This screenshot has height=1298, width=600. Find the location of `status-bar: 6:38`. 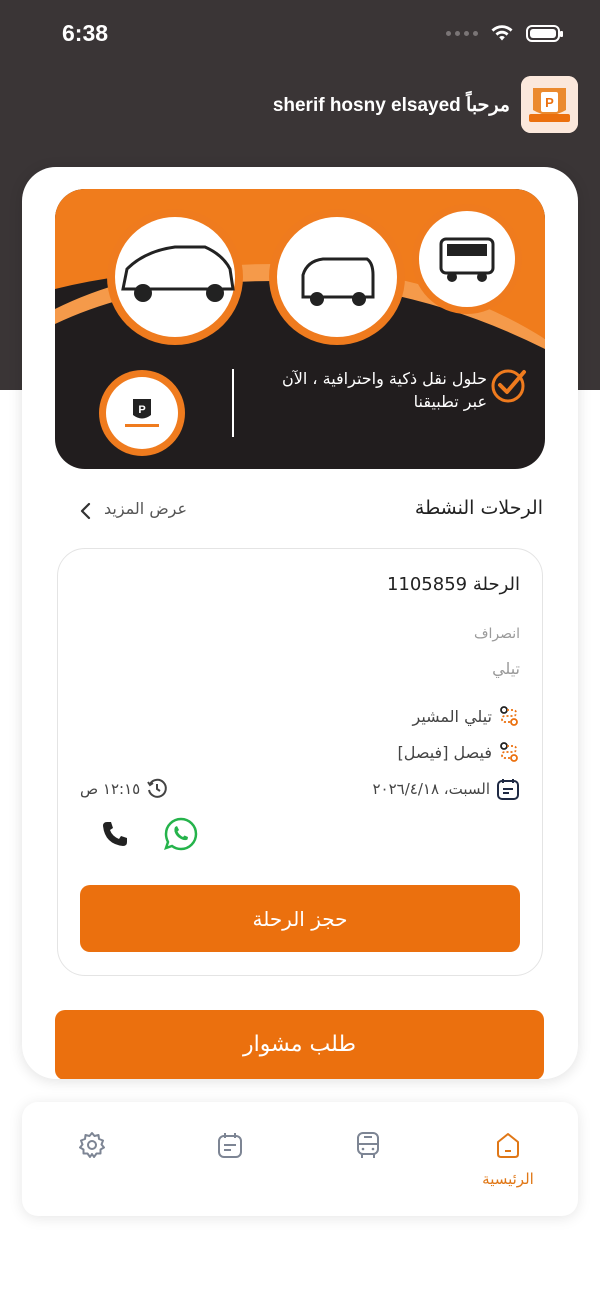

status-bar: 6:38 is located at coordinates (300, 35).